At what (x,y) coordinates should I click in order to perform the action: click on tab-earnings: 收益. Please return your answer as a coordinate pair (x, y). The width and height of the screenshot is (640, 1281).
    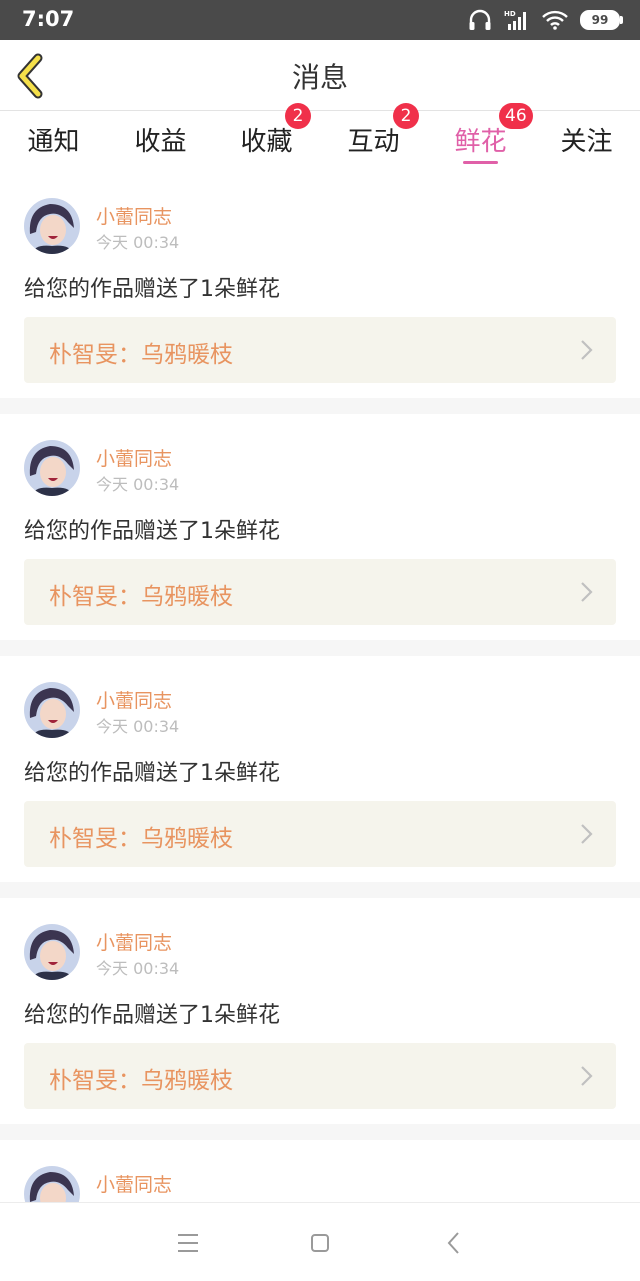
    Looking at the image, I should click on (160, 141).